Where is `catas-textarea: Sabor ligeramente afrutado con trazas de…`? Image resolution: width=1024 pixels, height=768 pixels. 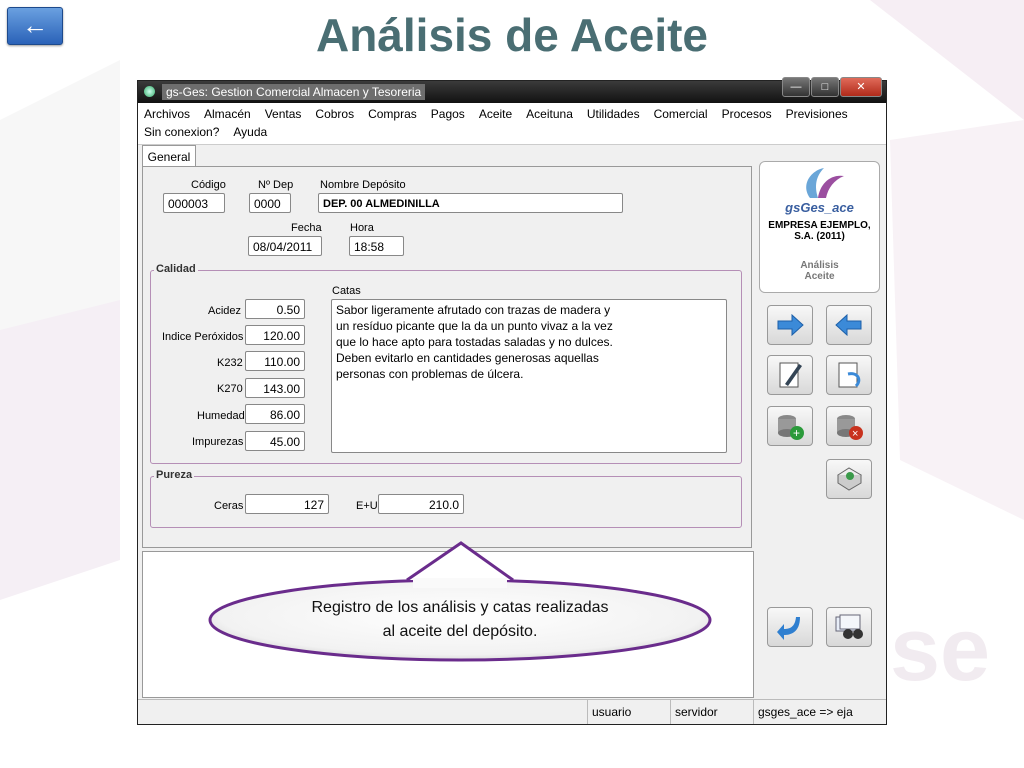
catas-textarea: Sabor ligeramente afrutado con trazas de… is located at coordinates (529, 376).